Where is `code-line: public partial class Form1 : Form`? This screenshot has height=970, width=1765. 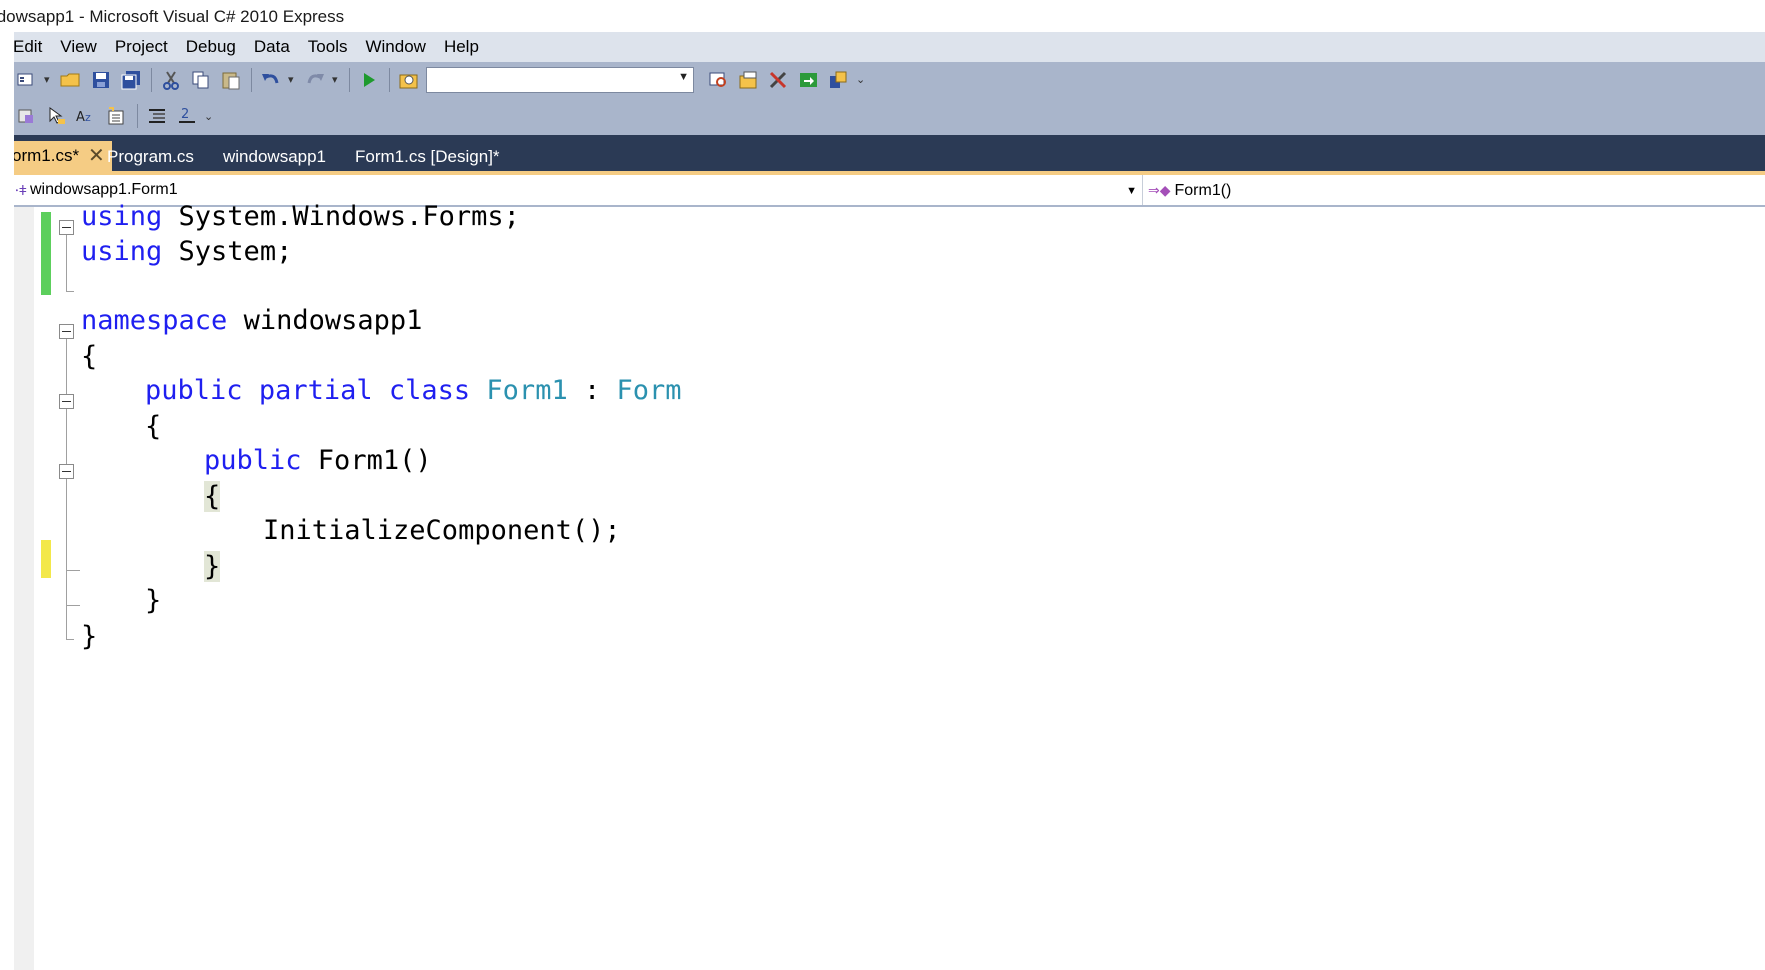 code-line: public partial class Form1 : Form is located at coordinates (413, 391).